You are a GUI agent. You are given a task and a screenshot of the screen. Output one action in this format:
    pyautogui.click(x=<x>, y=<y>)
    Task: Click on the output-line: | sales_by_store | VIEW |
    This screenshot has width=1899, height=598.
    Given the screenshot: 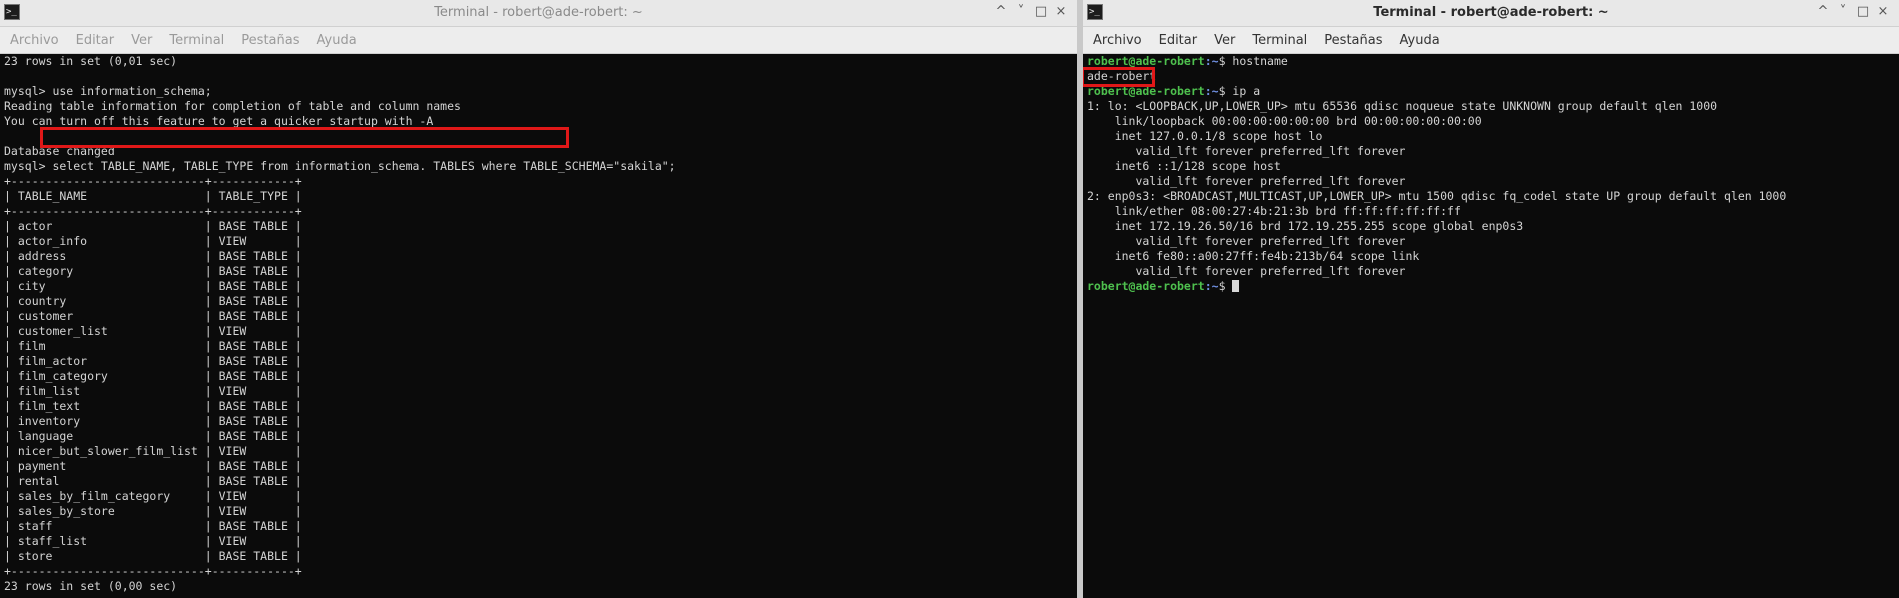 What is the action you would take?
    pyautogui.click(x=153, y=511)
    